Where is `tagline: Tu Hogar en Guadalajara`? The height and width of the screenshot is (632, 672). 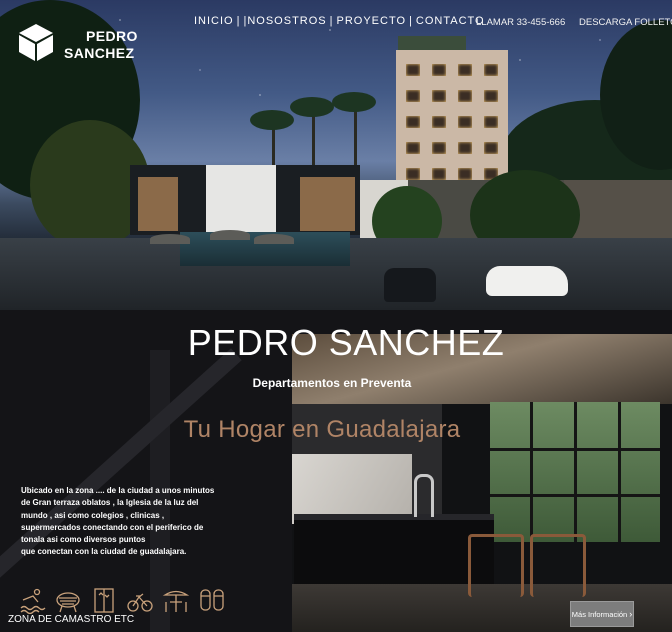
tagline: Tu Hogar en Guadalajara is located at coordinates (322, 429).